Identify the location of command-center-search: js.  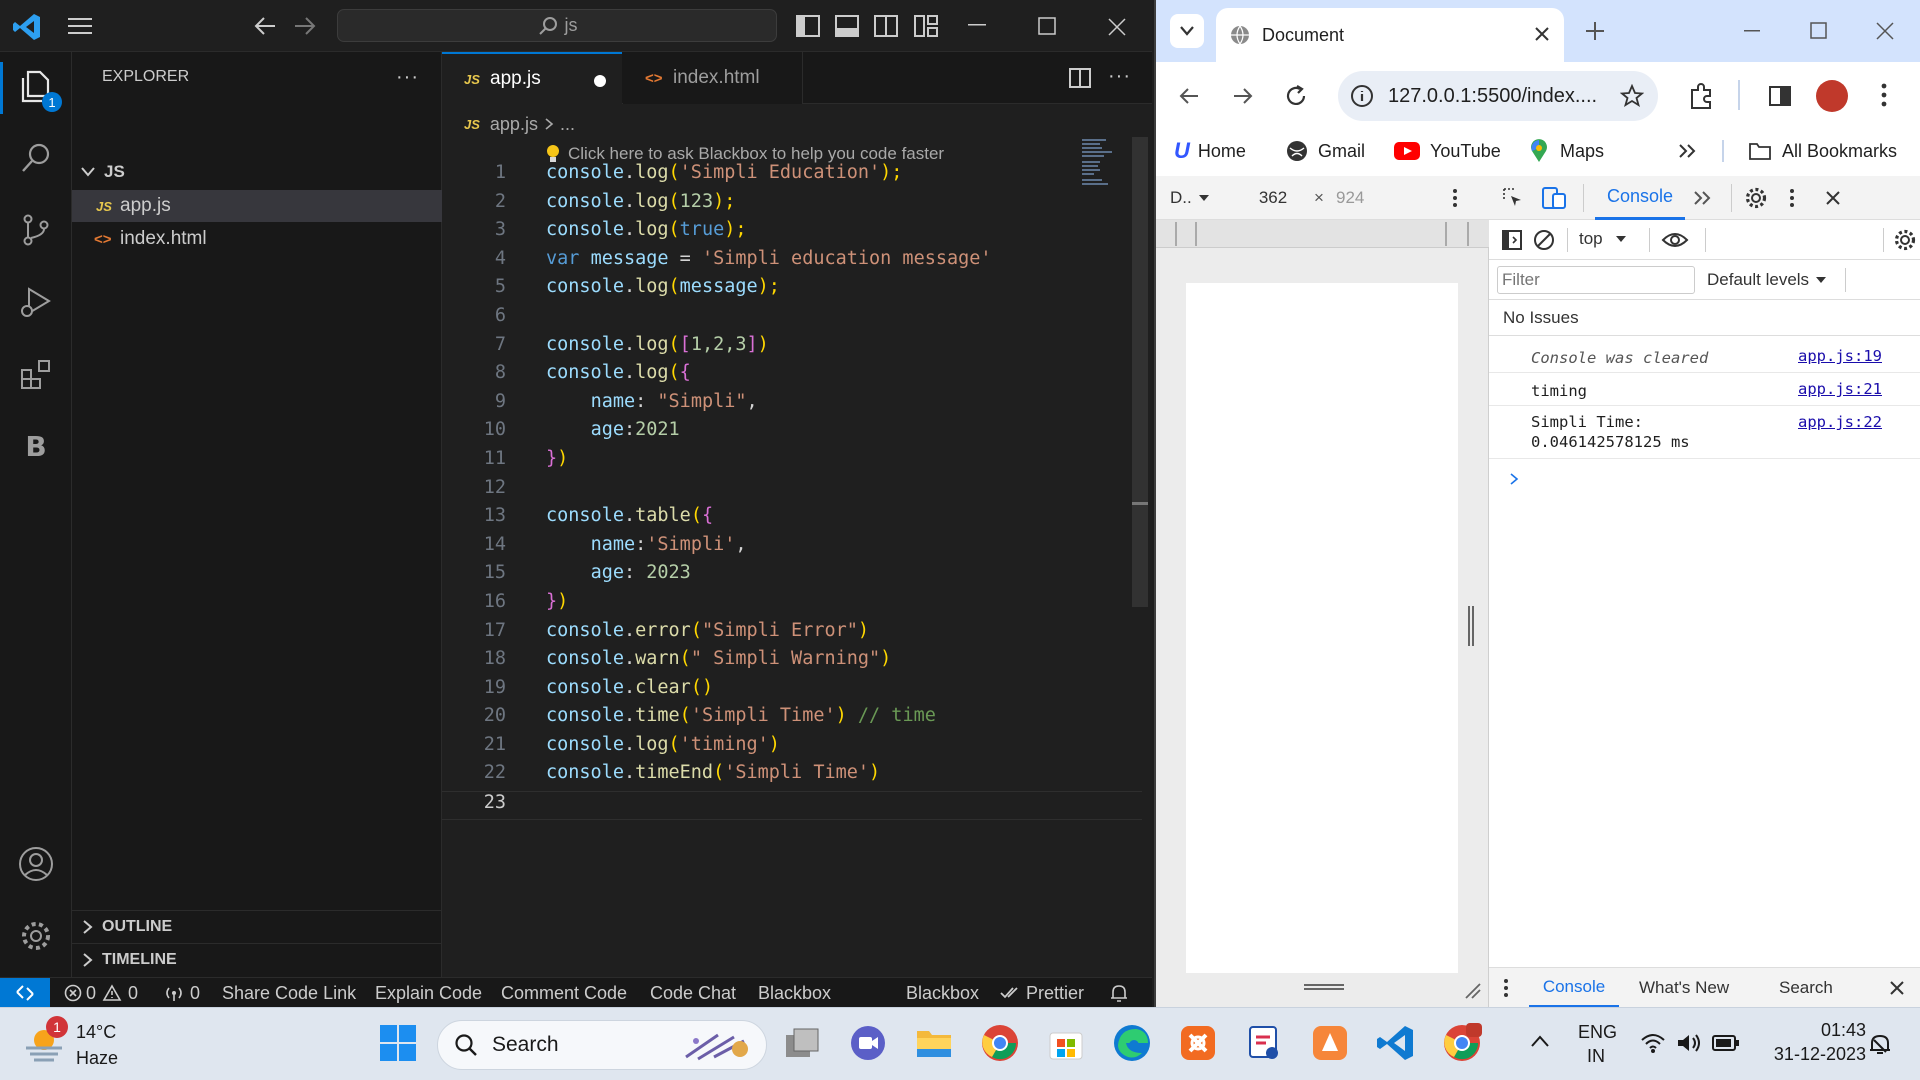
(557, 25).